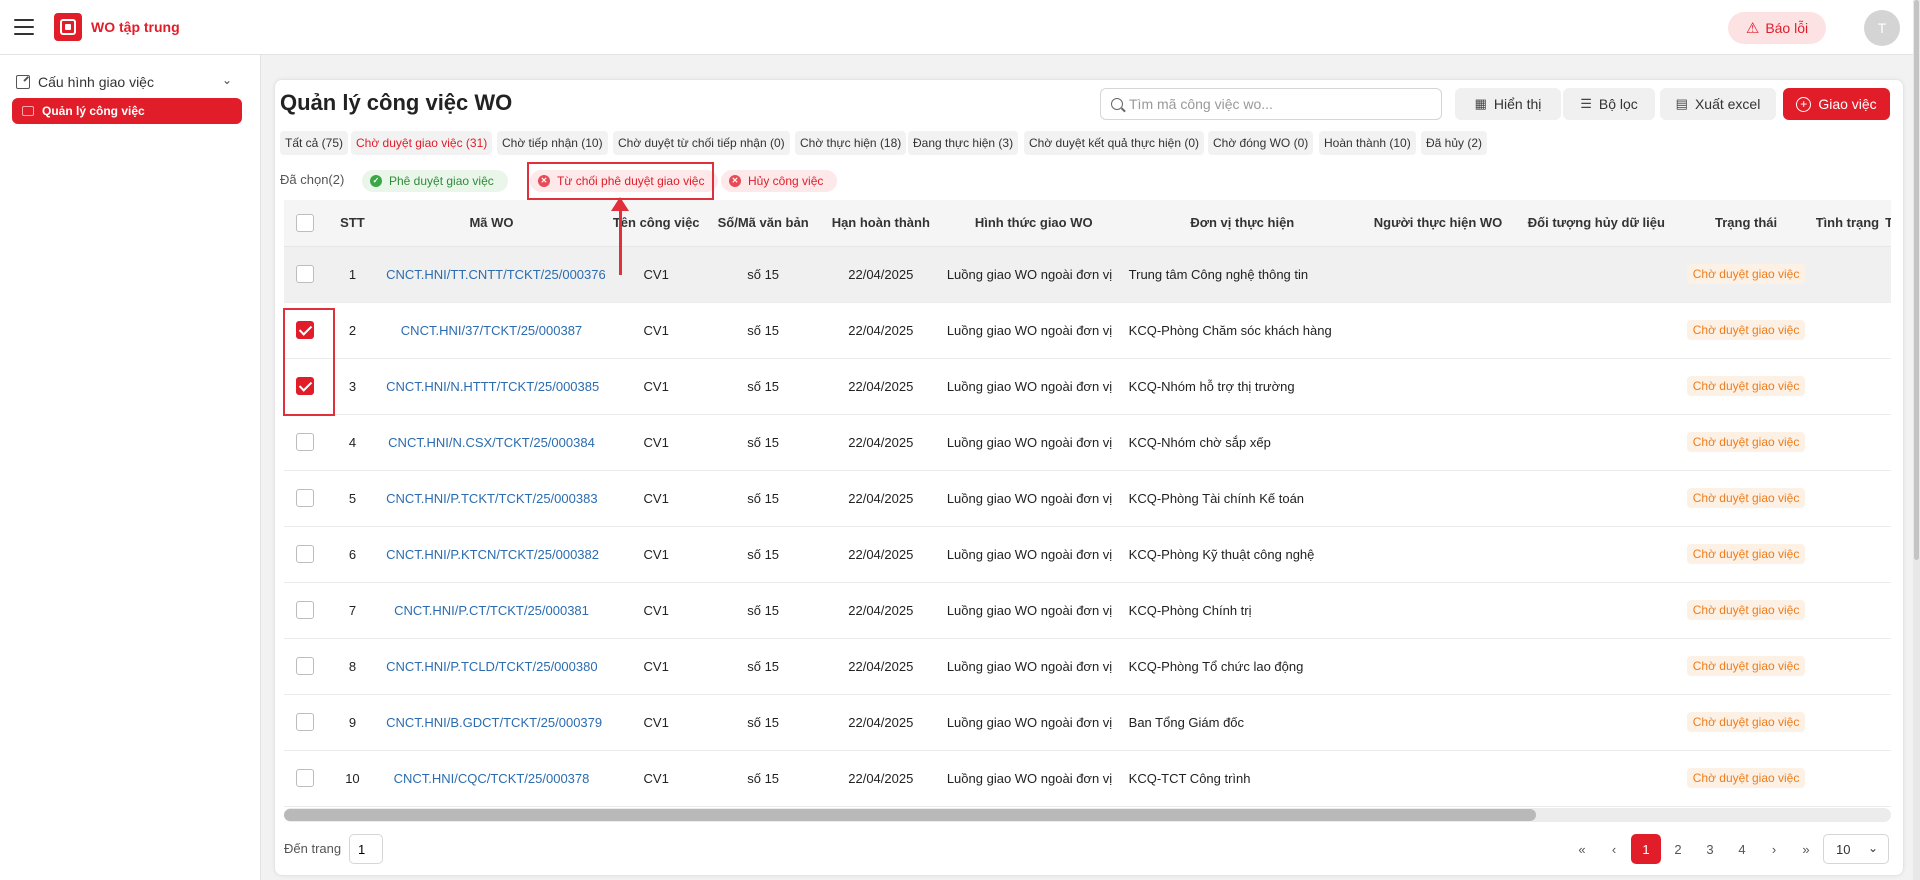 The image size is (1920, 880). What do you see at coordinates (1678, 849) in the screenshot?
I see `page-button-2: 2` at bounding box center [1678, 849].